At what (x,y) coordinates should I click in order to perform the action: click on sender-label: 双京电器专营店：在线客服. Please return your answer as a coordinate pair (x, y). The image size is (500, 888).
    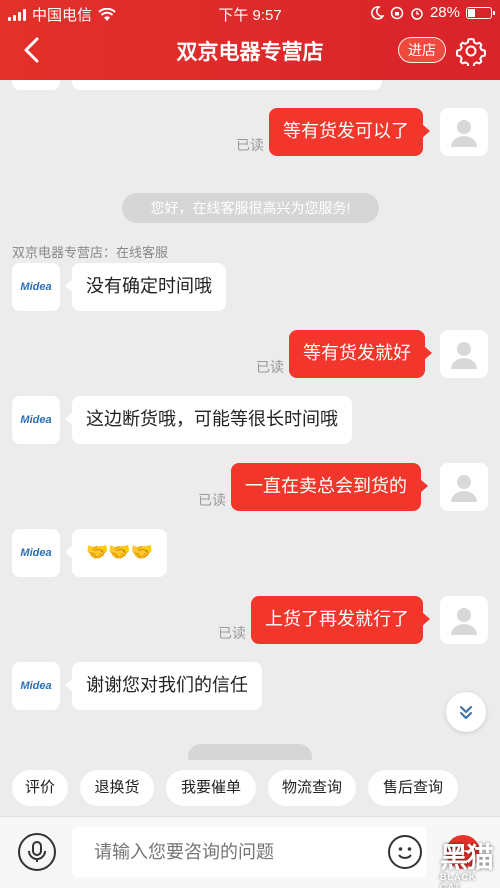
    Looking at the image, I should click on (90, 252).